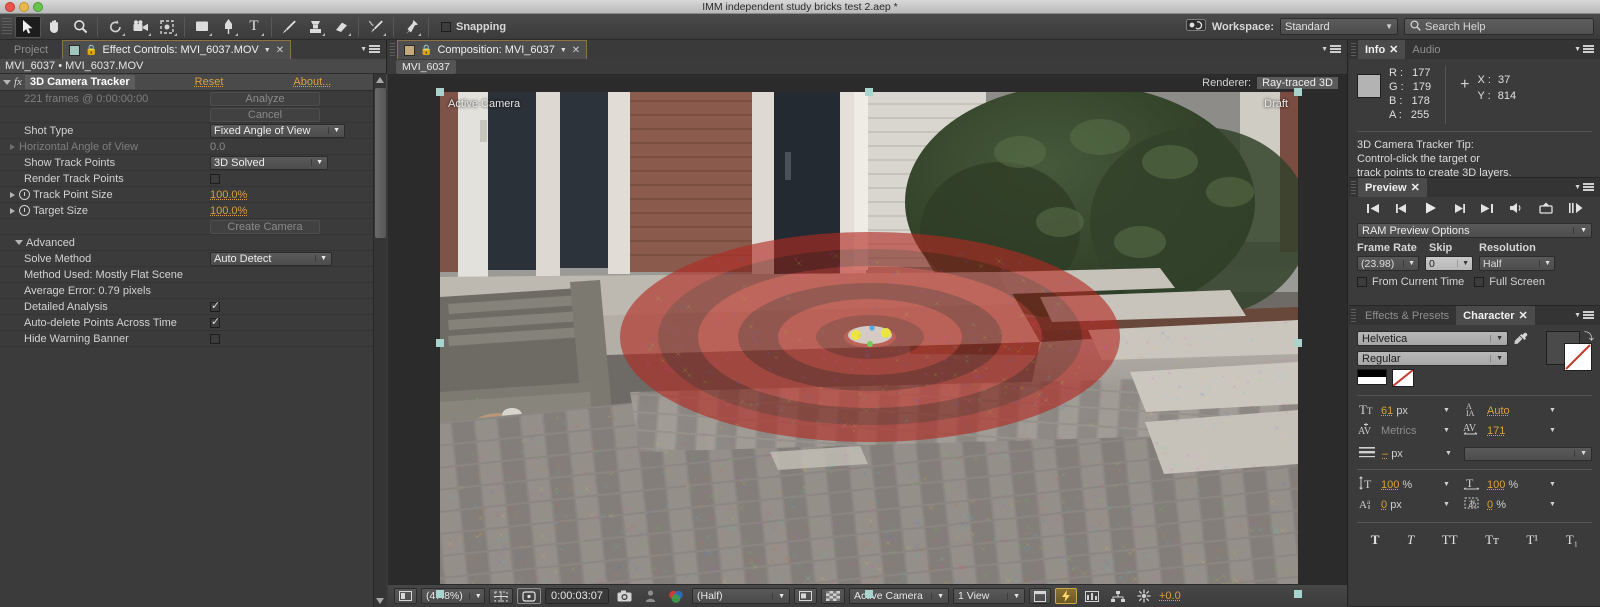 Image resolution: width=1600 pixels, height=607 pixels. I want to click on selection-handle-tr, so click(1298, 92).